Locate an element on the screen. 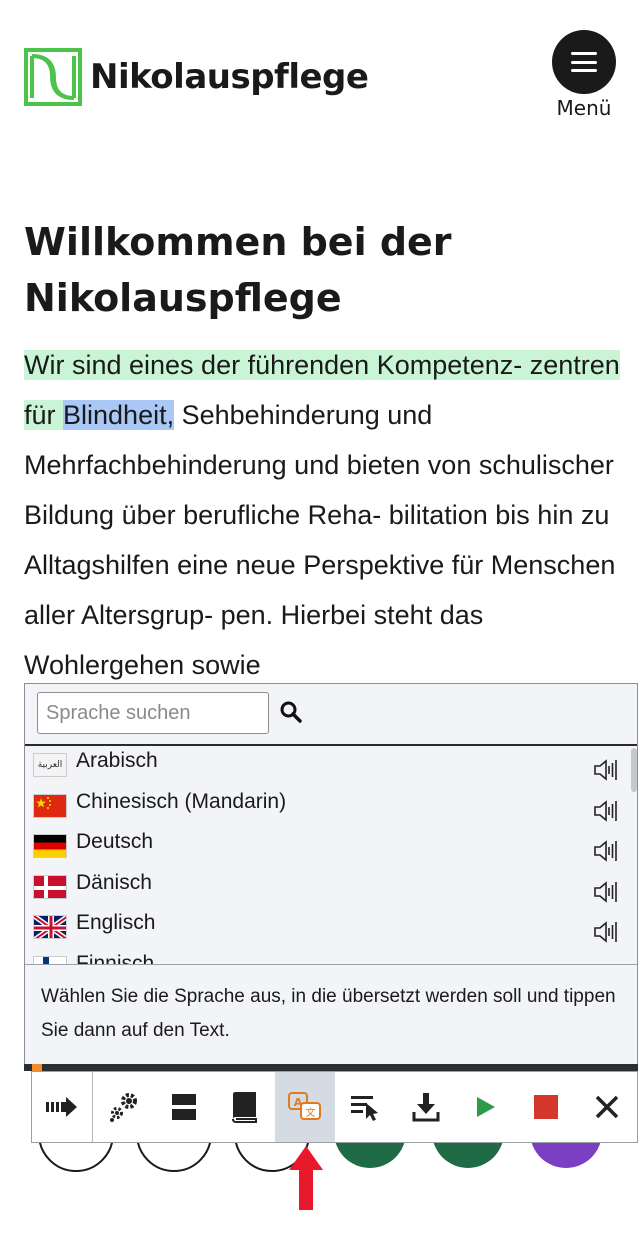 This screenshot has width=640, height=1244. stop-button is located at coordinates (546, 1107).